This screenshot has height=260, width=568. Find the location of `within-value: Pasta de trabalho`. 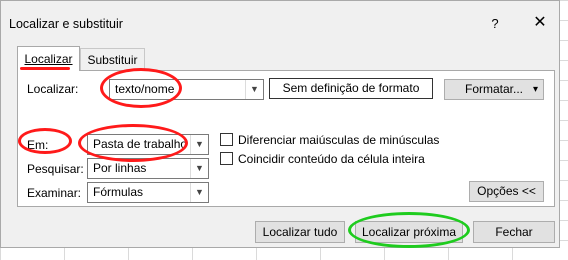

within-value: Pasta de trabalho is located at coordinates (140, 144).